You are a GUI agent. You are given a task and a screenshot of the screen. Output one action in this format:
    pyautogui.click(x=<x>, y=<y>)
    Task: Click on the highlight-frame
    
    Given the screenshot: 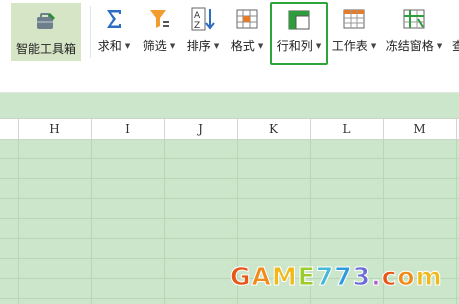 What is the action you would take?
    pyautogui.click(x=299, y=33)
    